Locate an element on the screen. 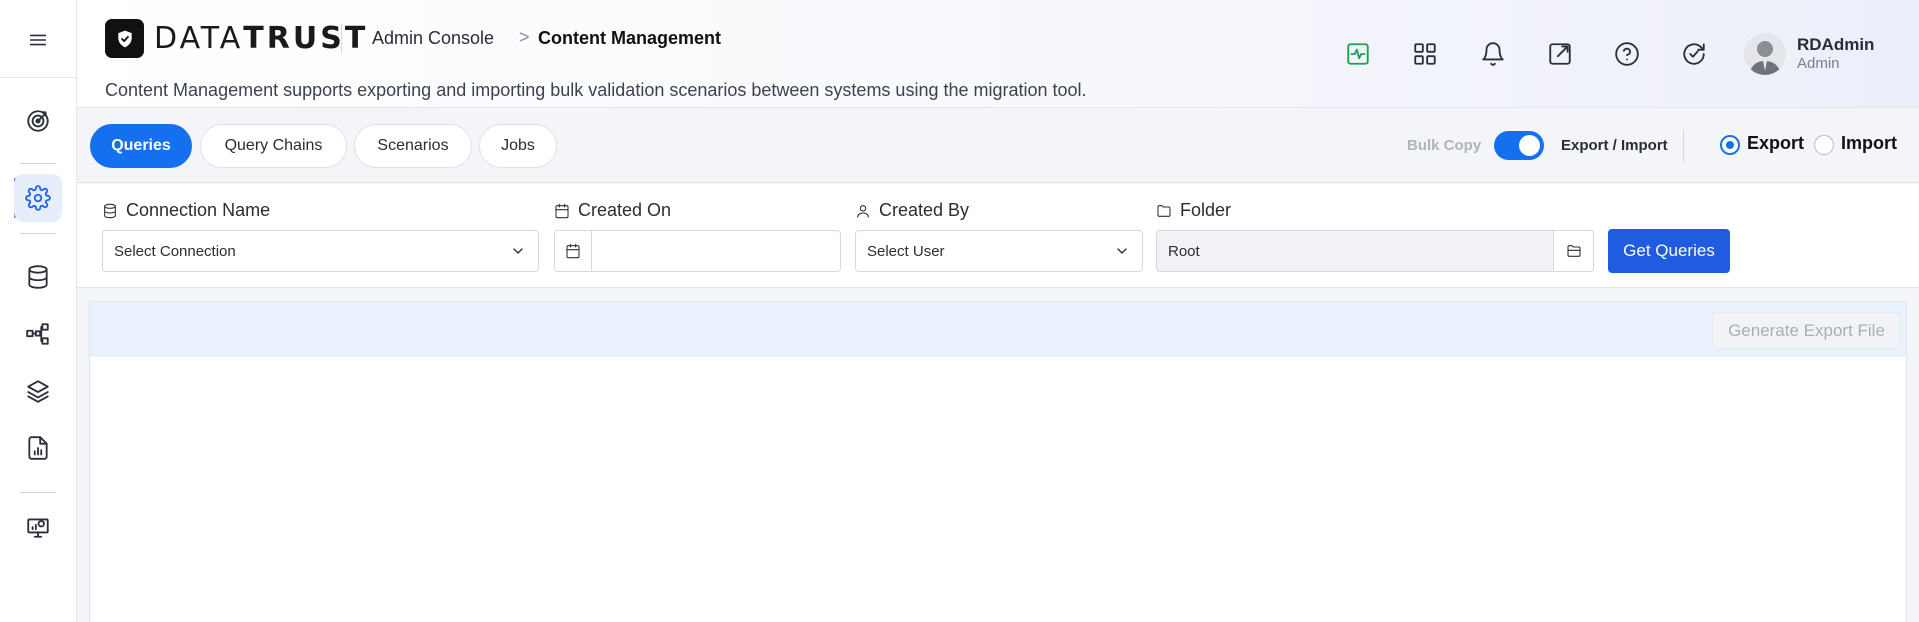 This screenshot has width=1919, height=622. report-icon is located at coordinates (38, 448).